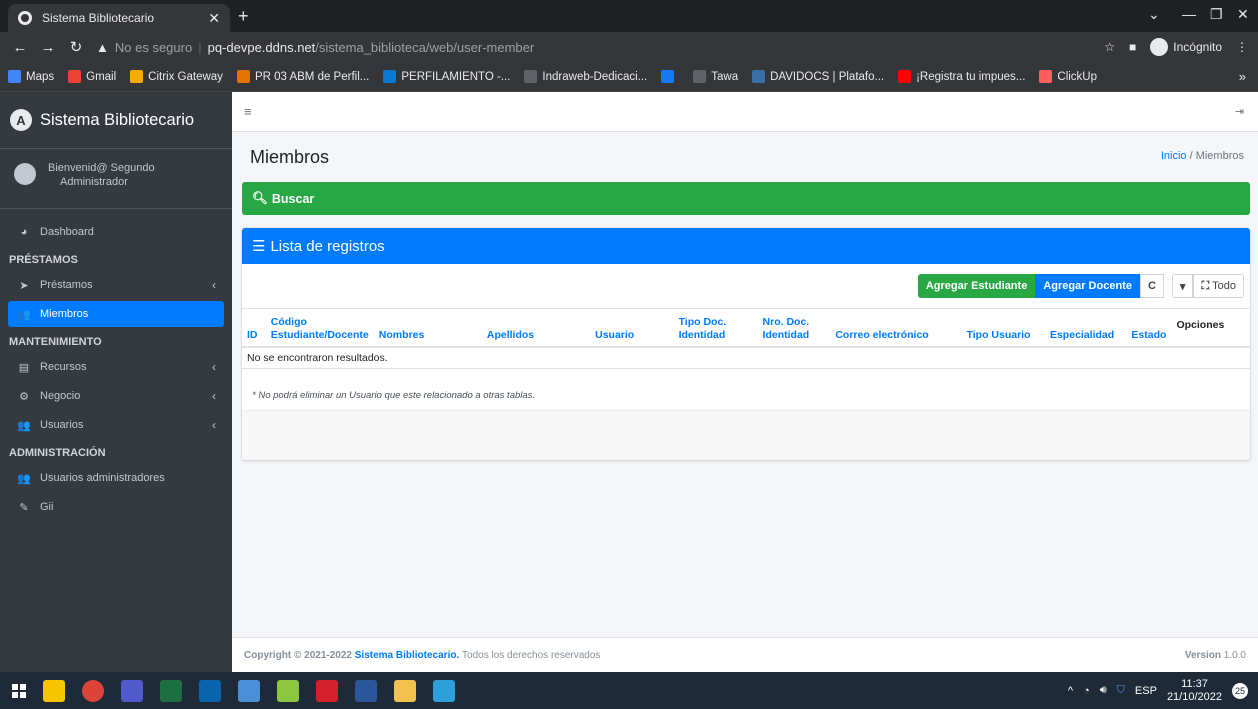  Describe the element at coordinates (260, 198) in the screenshot. I see `search-icon: 🔍︎` at that location.